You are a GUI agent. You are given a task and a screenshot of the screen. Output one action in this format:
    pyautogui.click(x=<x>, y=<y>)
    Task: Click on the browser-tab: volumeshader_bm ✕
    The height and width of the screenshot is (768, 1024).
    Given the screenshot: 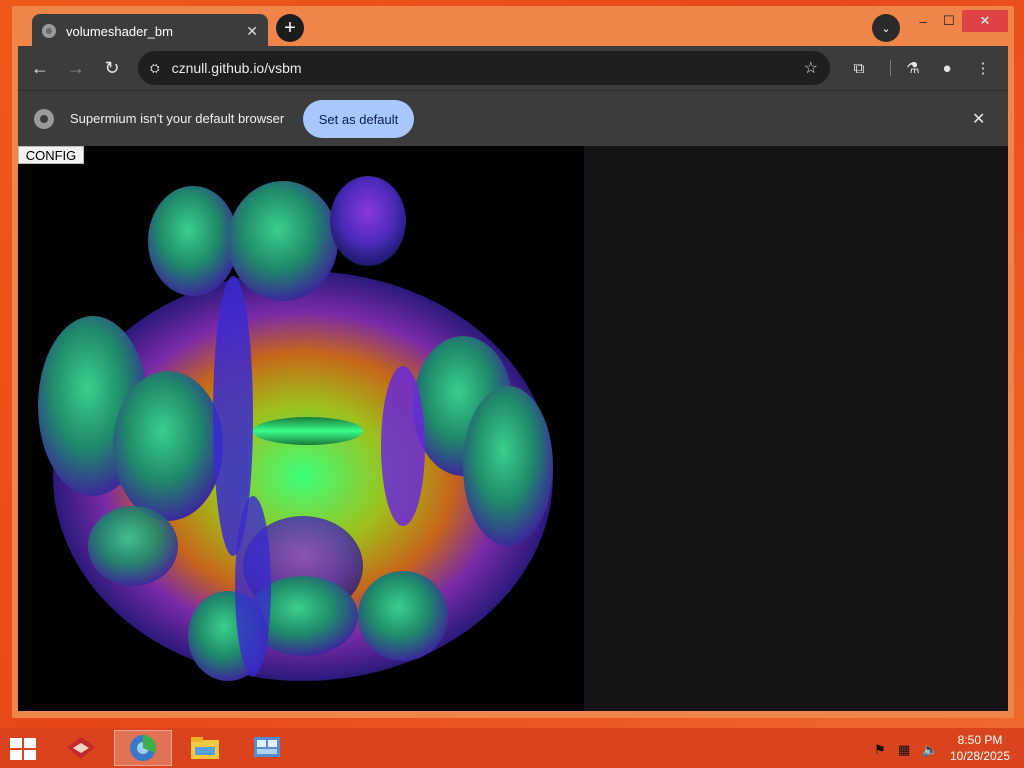 What is the action you would take?
    pyautogui.click(x=150, y=31)
    